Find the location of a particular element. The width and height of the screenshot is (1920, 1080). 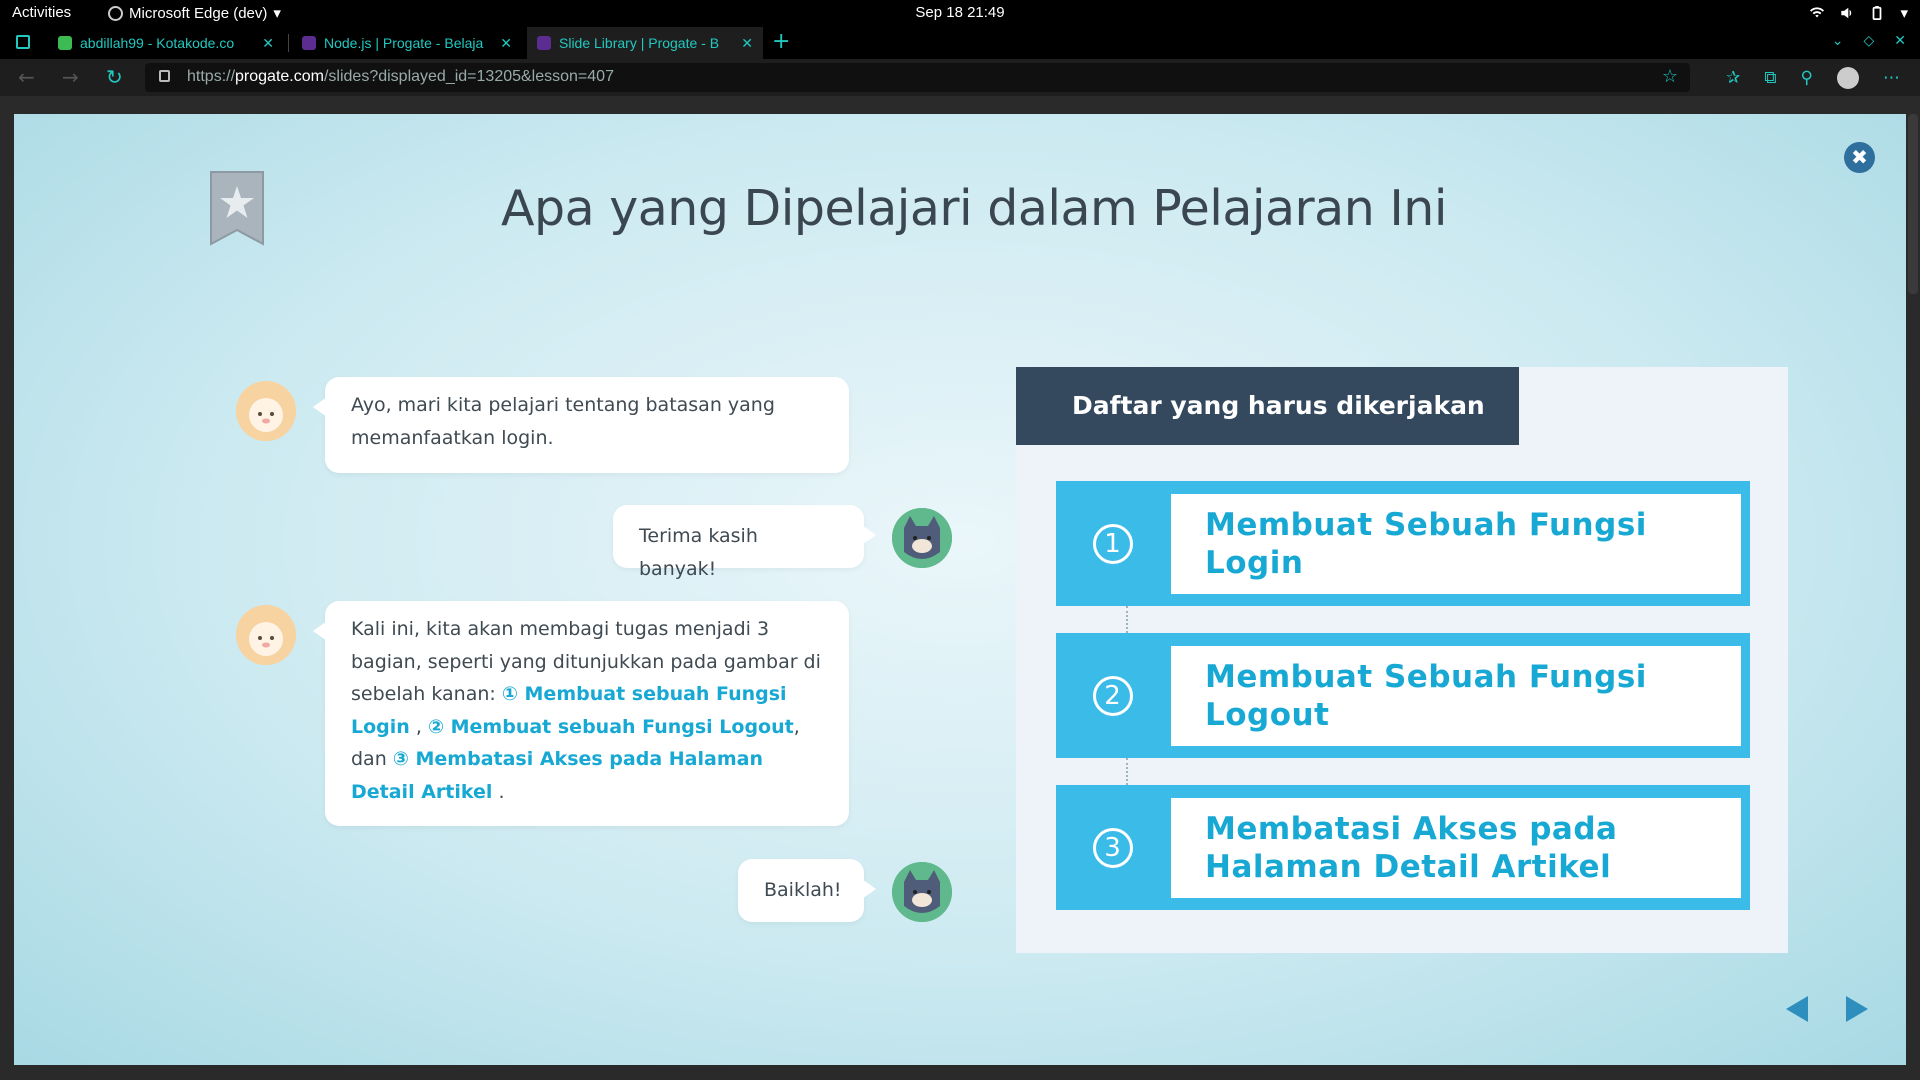

toolbar-actions: ✰ ⧉ ⚲ ⋯ is located at coordinates (1813, 78).